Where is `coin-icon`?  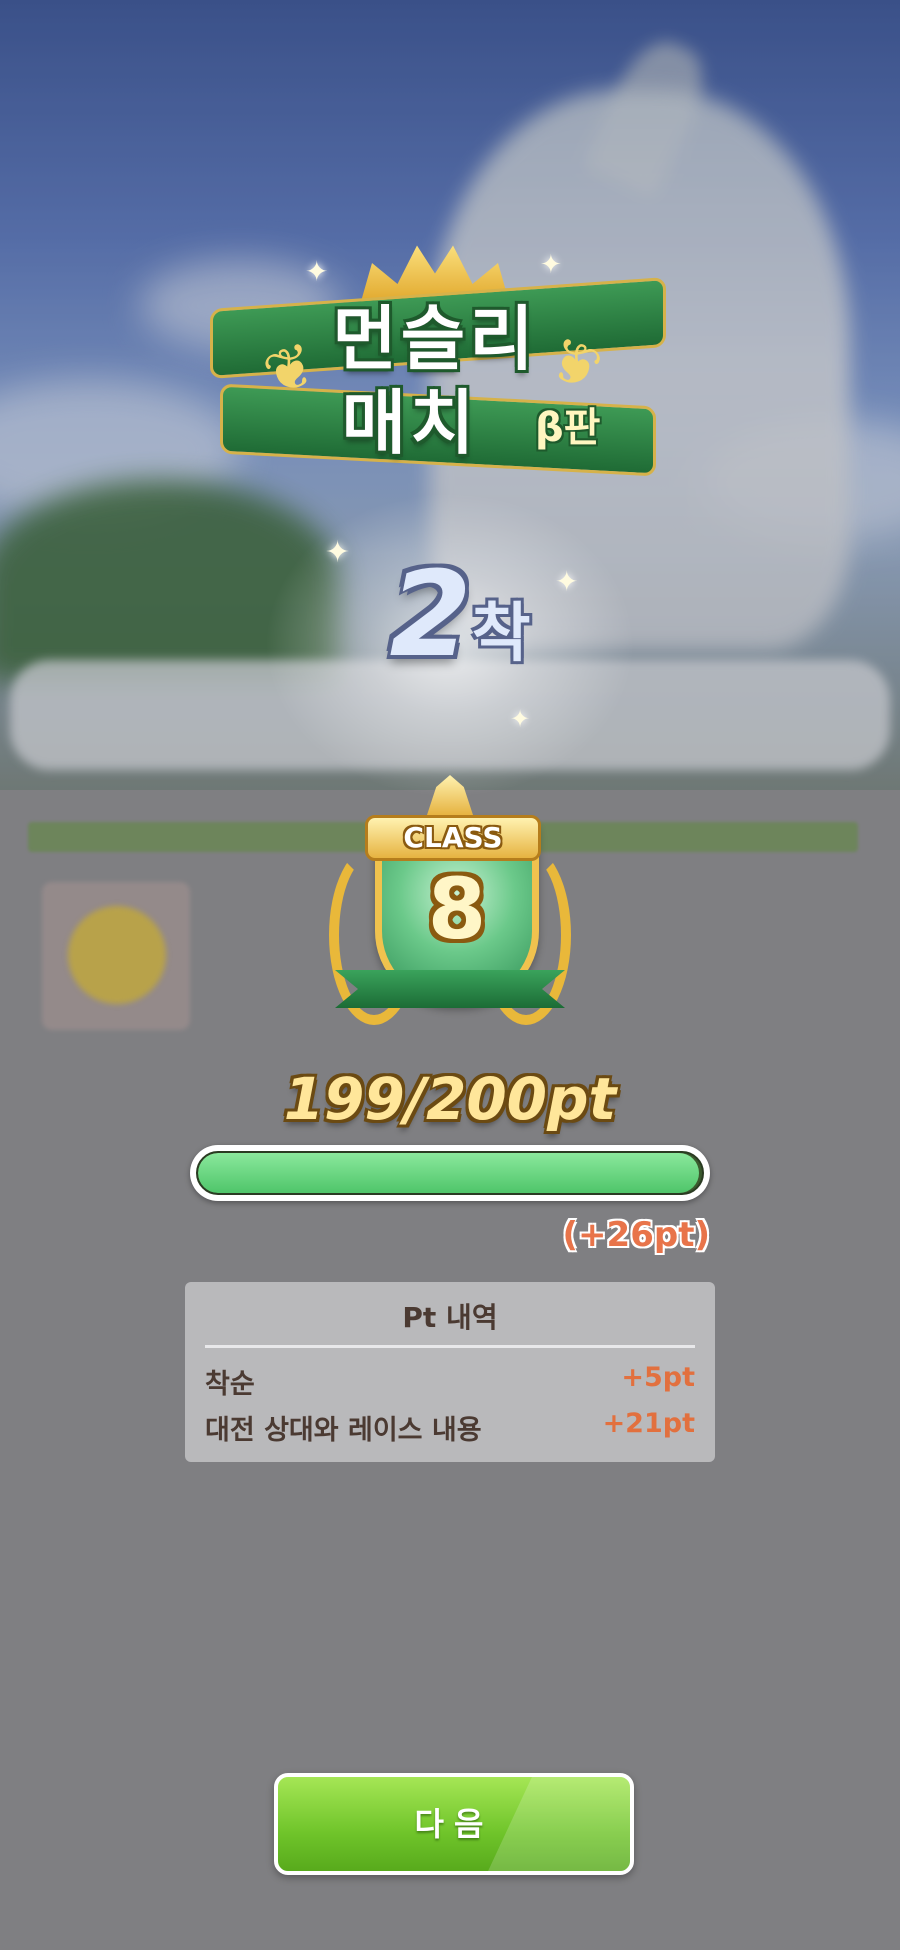
coin-icon is located at coordinates (117, 955).